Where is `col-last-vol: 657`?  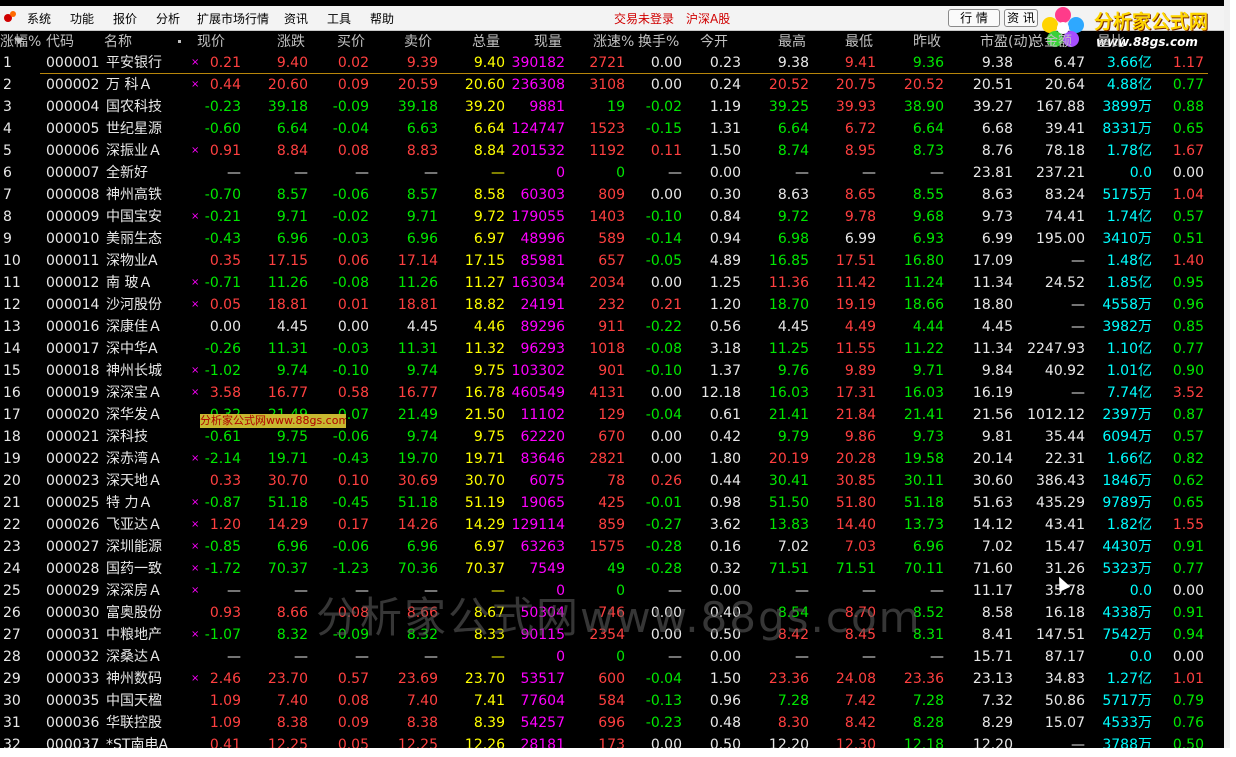
col-last-vol: 657 is located at coordinates (611, 261).